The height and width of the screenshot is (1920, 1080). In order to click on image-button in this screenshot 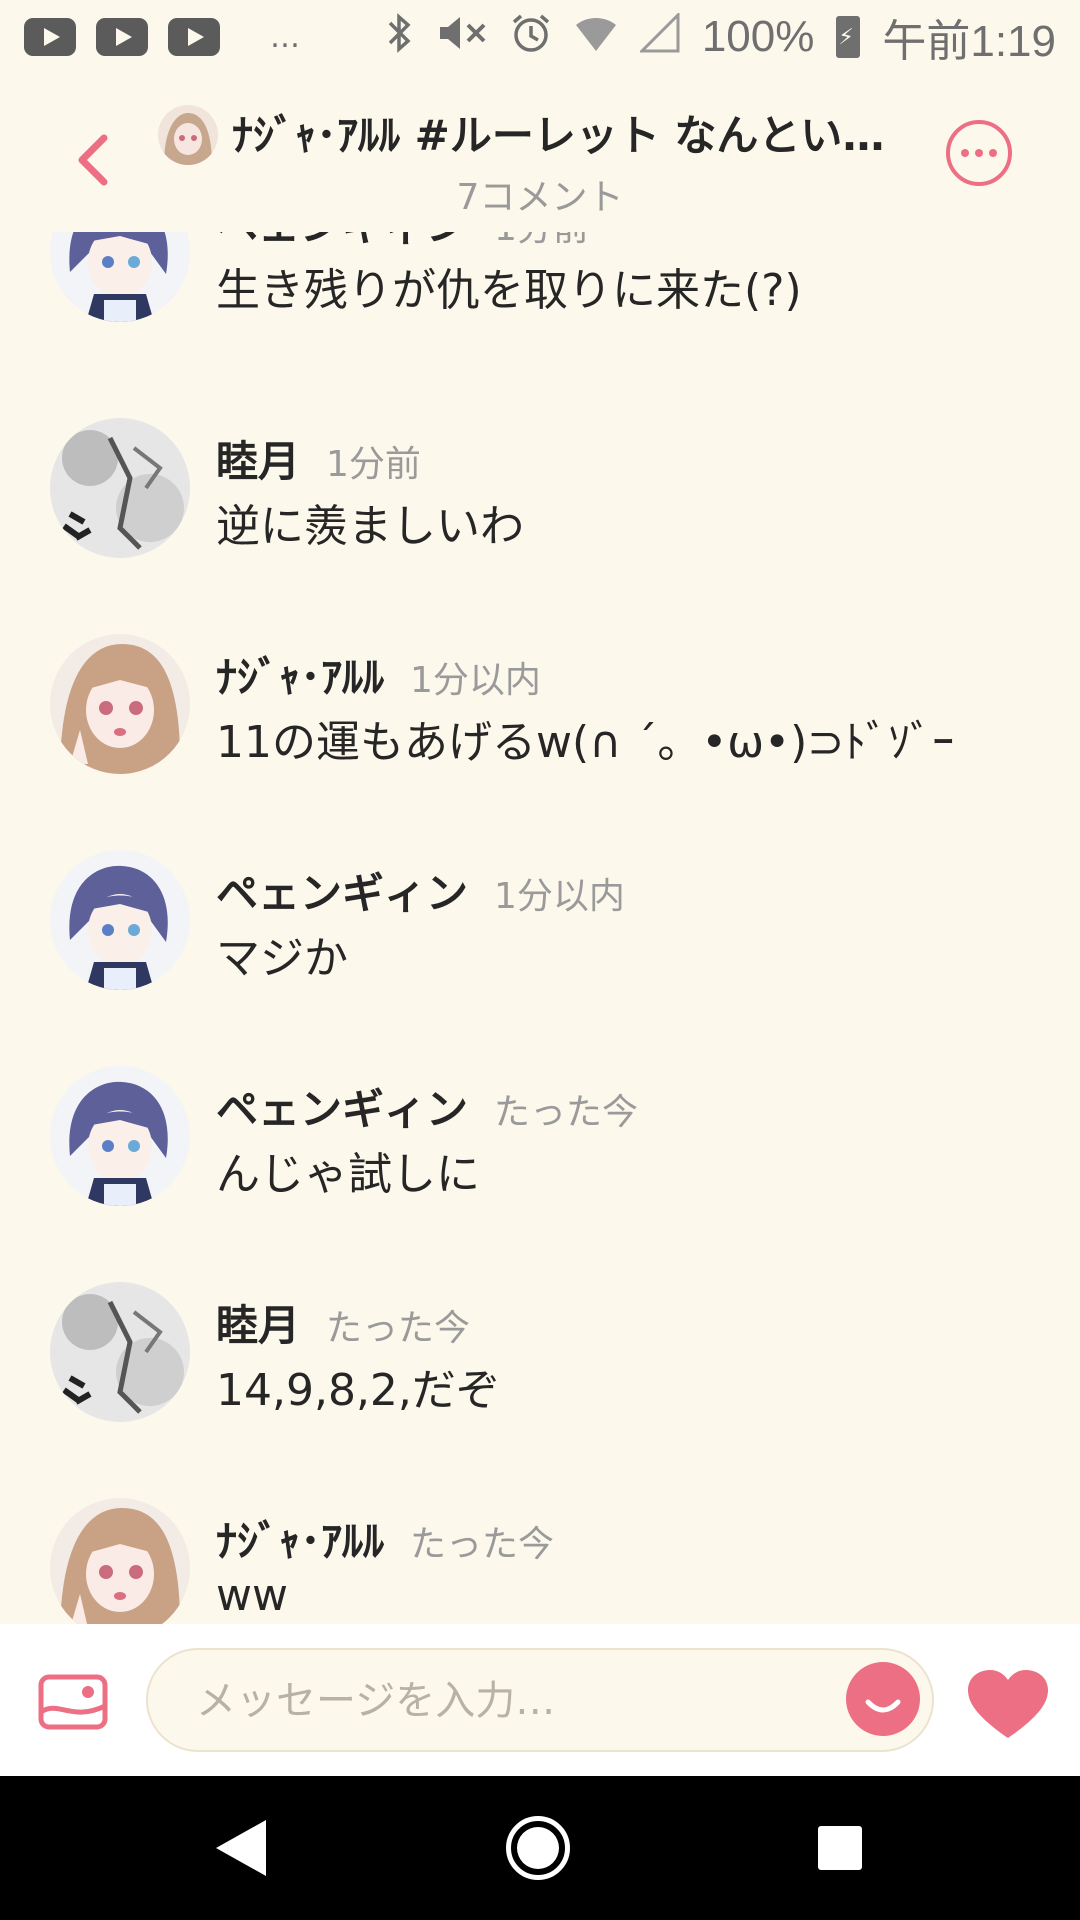, I will do `click(73, 1702)`.